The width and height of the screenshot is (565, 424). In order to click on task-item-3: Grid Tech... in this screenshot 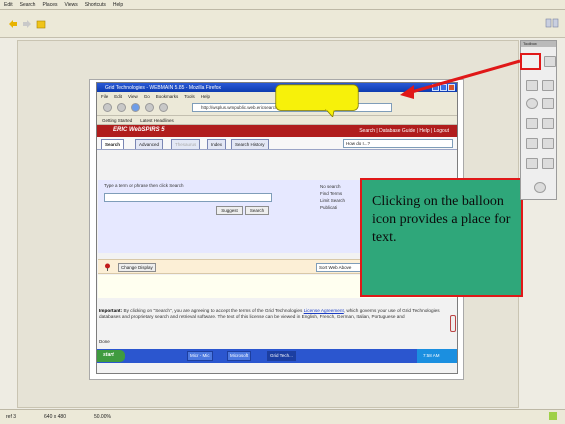, I will do `click(281, 356)`.